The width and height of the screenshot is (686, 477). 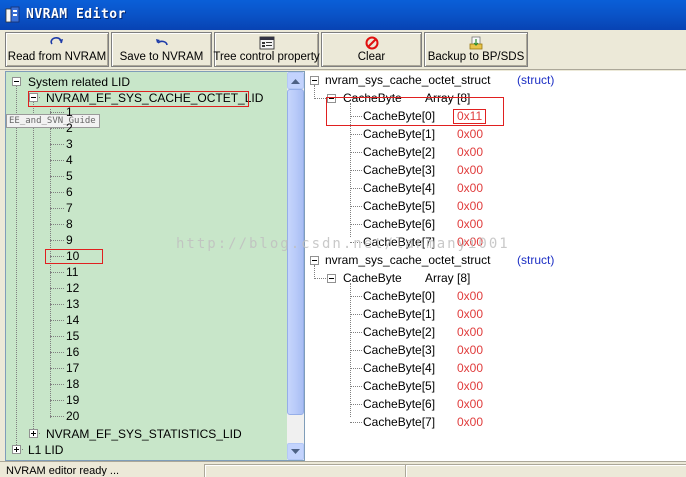 I want to click on expand-l1-lid-toggle, so click(x=16, y=449).